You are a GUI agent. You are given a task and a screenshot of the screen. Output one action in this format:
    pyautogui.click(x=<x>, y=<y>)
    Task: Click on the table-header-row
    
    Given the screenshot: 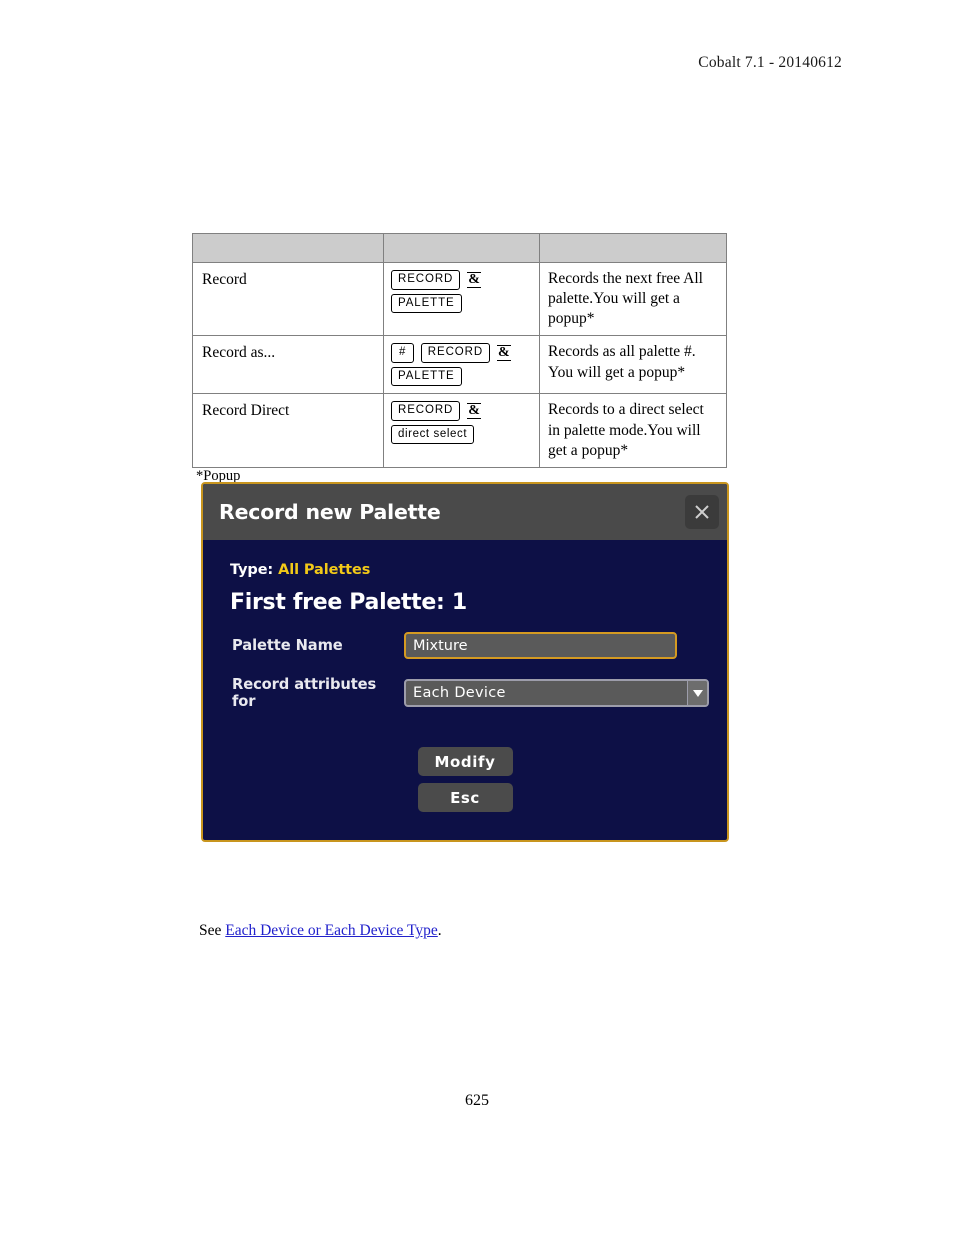 What is the action you would take?
    pyautogui.click(x=459, y=248)
    